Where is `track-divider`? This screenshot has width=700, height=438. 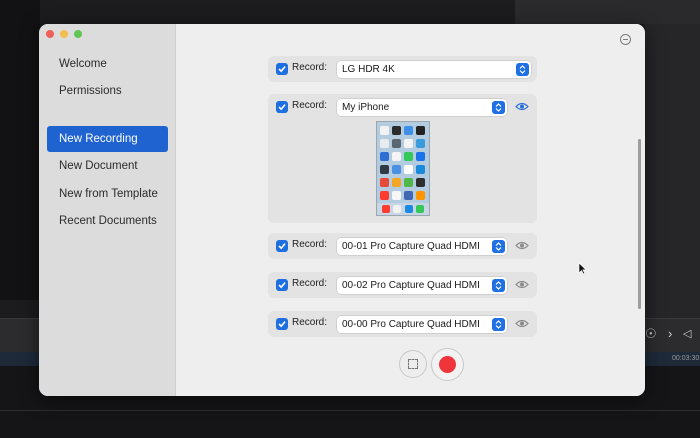
track-divider is located at coordinates (350, 410).